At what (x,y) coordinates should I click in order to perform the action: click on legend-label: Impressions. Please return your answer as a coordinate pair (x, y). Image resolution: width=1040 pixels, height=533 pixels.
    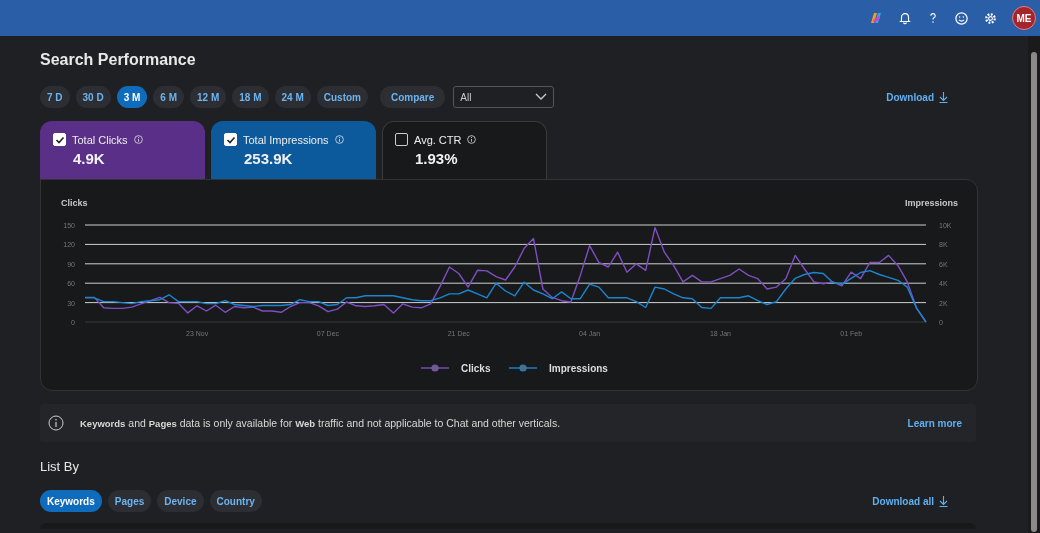
    Looking at the image, I should click on (578, 368).